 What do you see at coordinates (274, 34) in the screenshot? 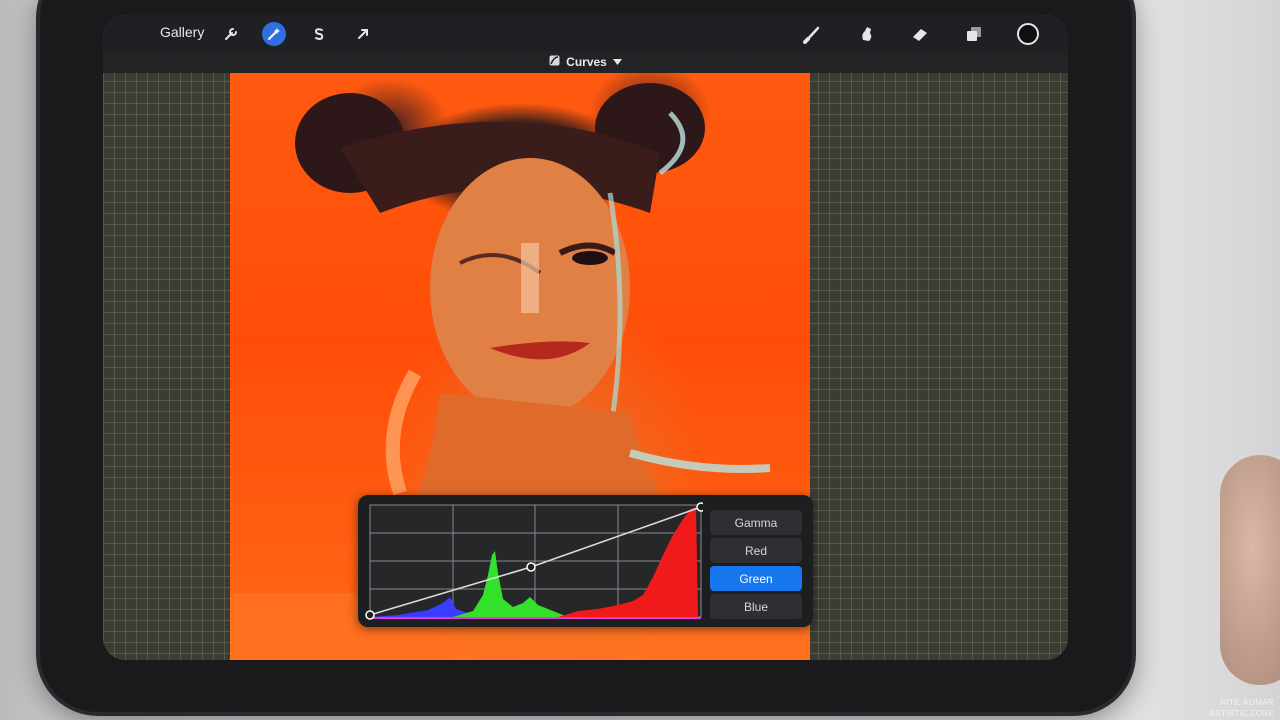
I see `magic-wand-icon` at bounding box center [274, 34].